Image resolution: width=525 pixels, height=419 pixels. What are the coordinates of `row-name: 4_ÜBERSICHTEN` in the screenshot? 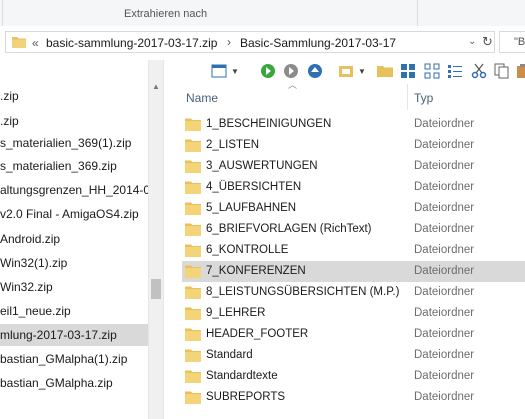 It's located at (254, 187).